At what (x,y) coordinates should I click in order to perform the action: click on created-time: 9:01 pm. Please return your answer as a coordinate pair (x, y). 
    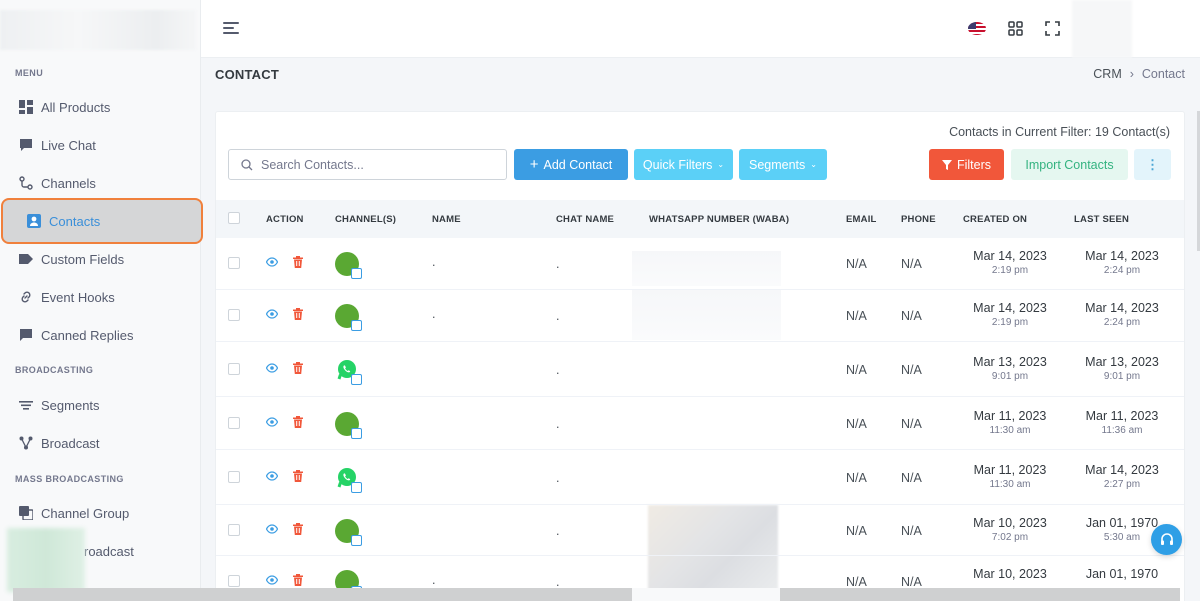
    Looking at the image, I should click on (1010, 376).